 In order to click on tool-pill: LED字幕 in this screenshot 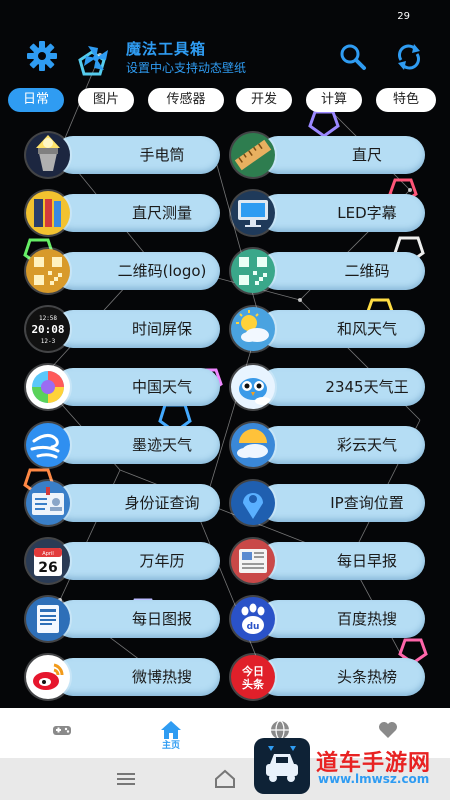, I will do `click(342, 213)`.